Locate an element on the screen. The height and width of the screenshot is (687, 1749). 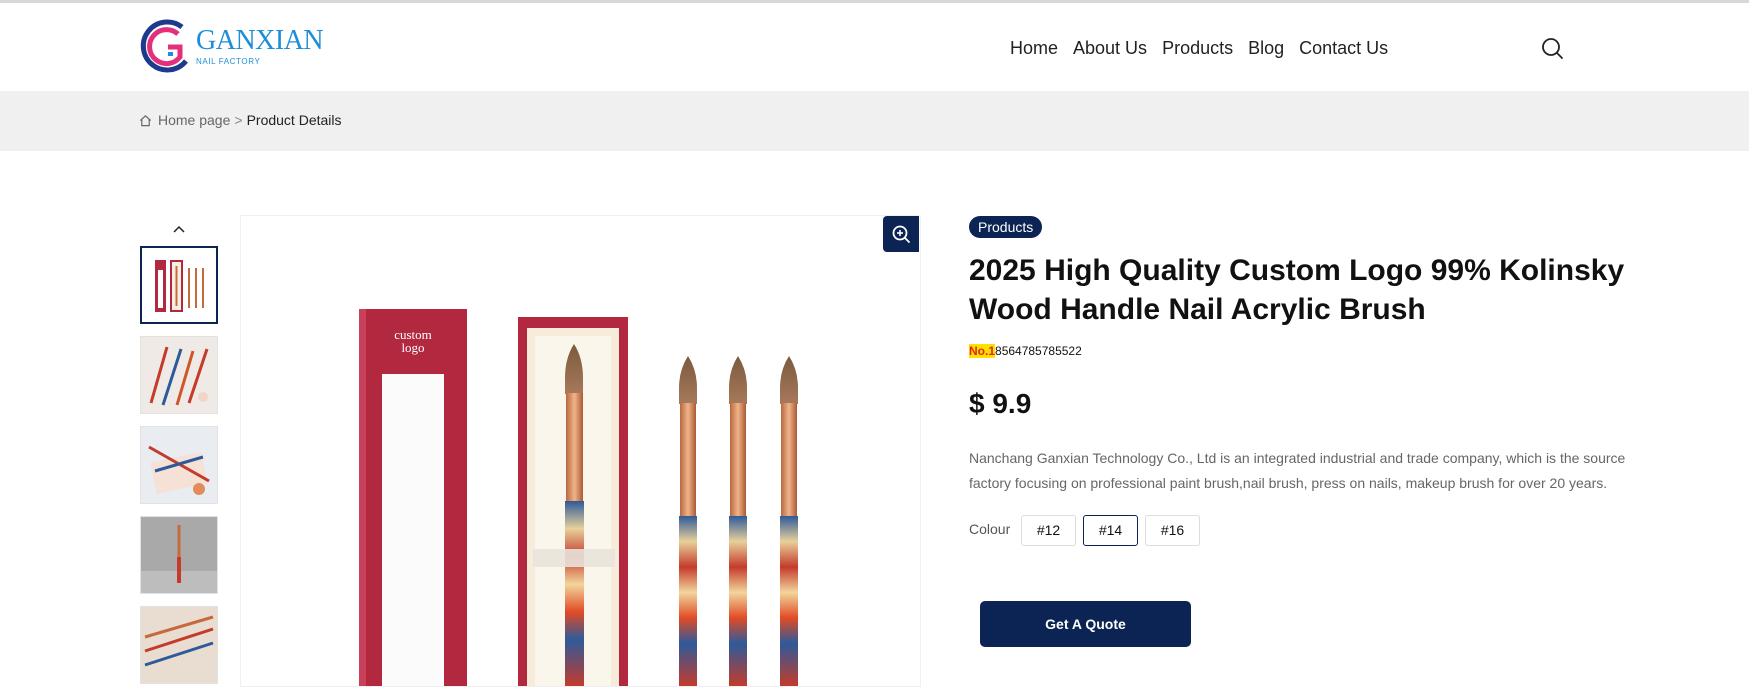
sku-number: 8564785785522 is located at coordinates (1038, 351).